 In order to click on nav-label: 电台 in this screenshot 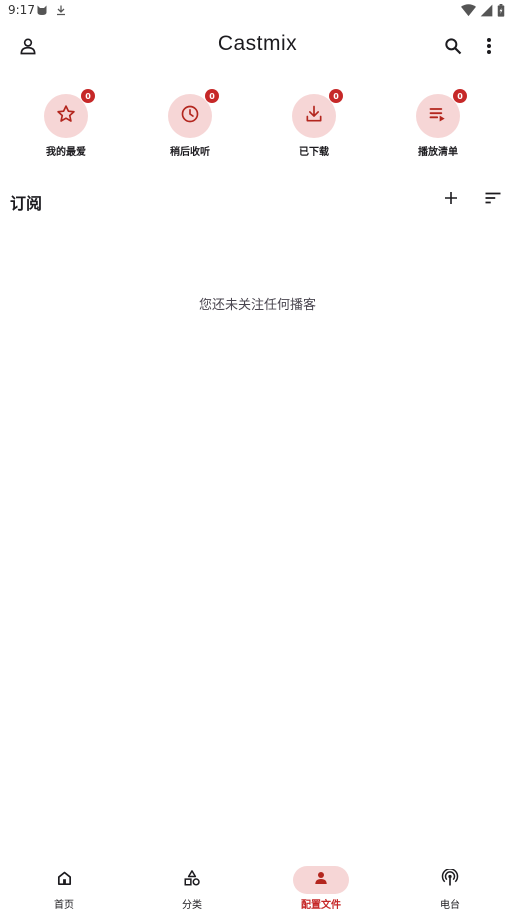, I will do `click(450, 905)`.